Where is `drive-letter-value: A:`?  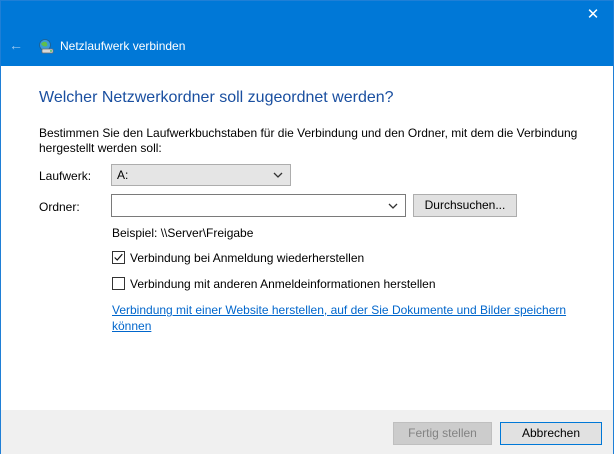
drive-letter-value: A: is located at coordinates (123, 175).